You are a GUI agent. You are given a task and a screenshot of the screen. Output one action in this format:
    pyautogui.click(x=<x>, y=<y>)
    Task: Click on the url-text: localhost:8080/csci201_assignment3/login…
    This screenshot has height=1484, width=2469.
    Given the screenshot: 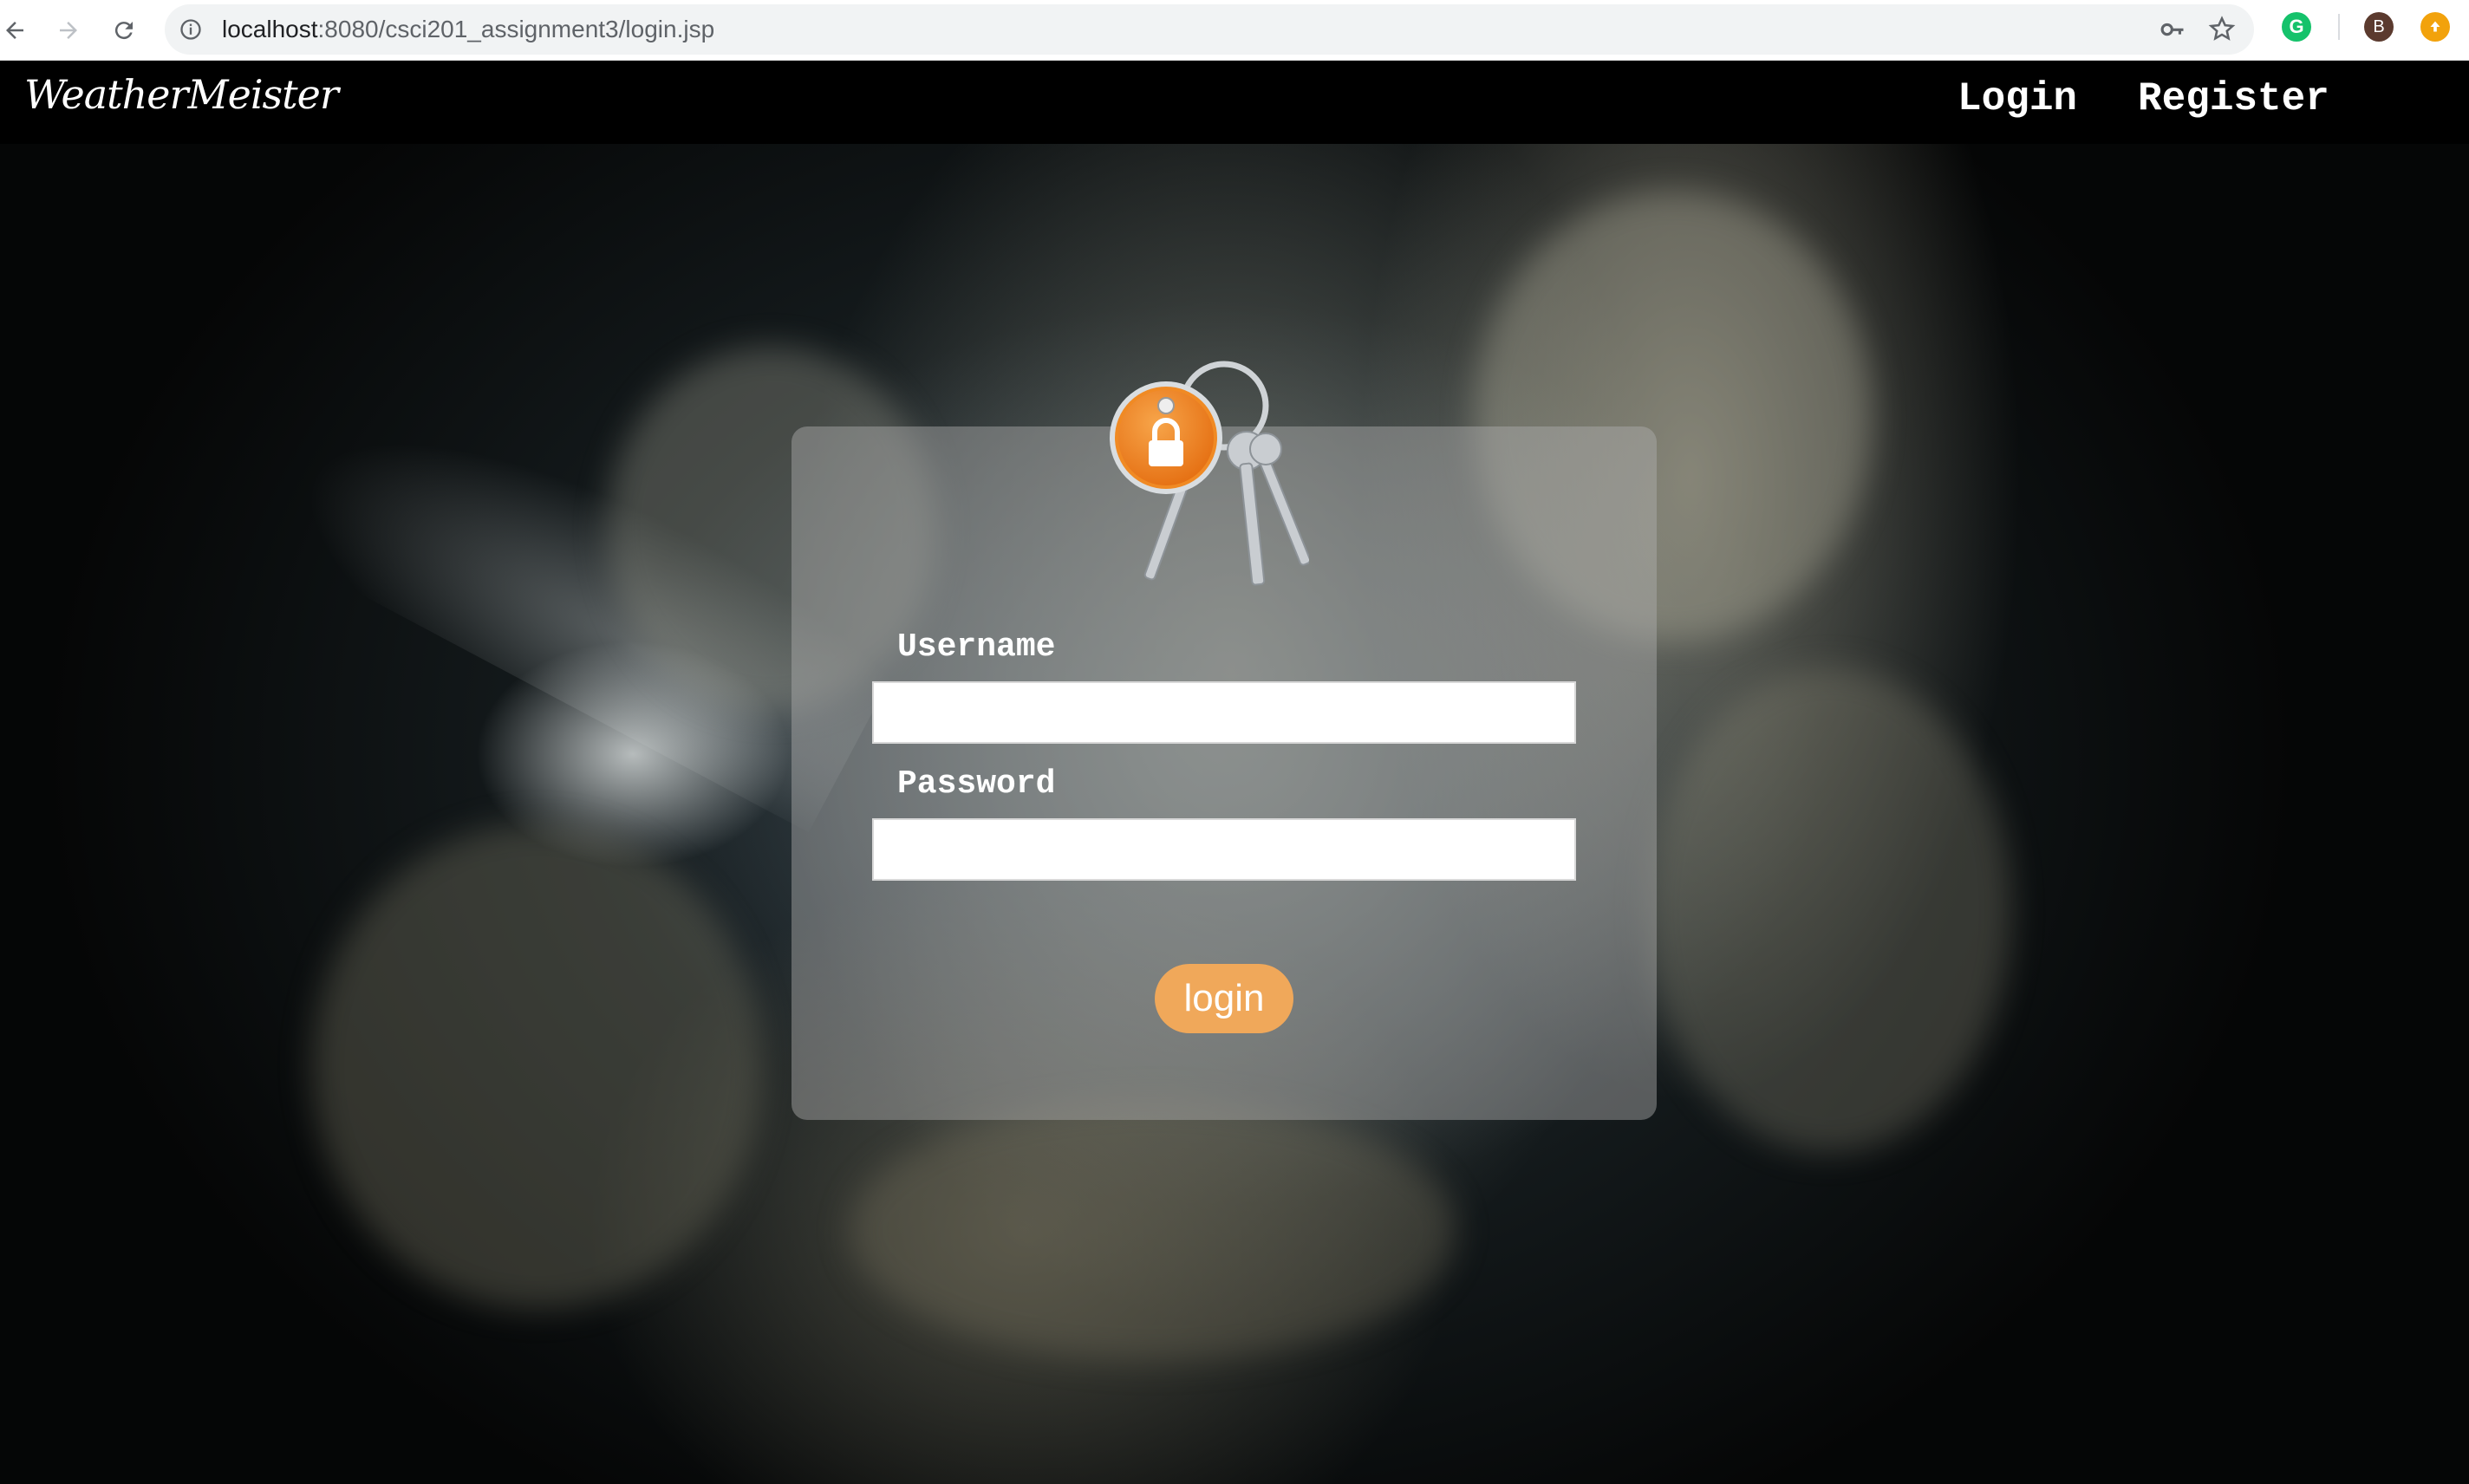 What is the action you would take?
    pyautogui.click(x=468, y=29)
    